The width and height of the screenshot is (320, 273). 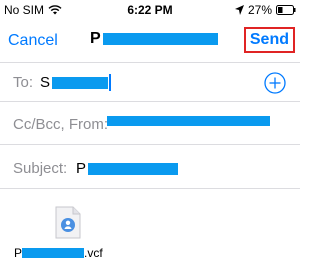 I want to click on redacted-recipient, so click(x=80, y=82).